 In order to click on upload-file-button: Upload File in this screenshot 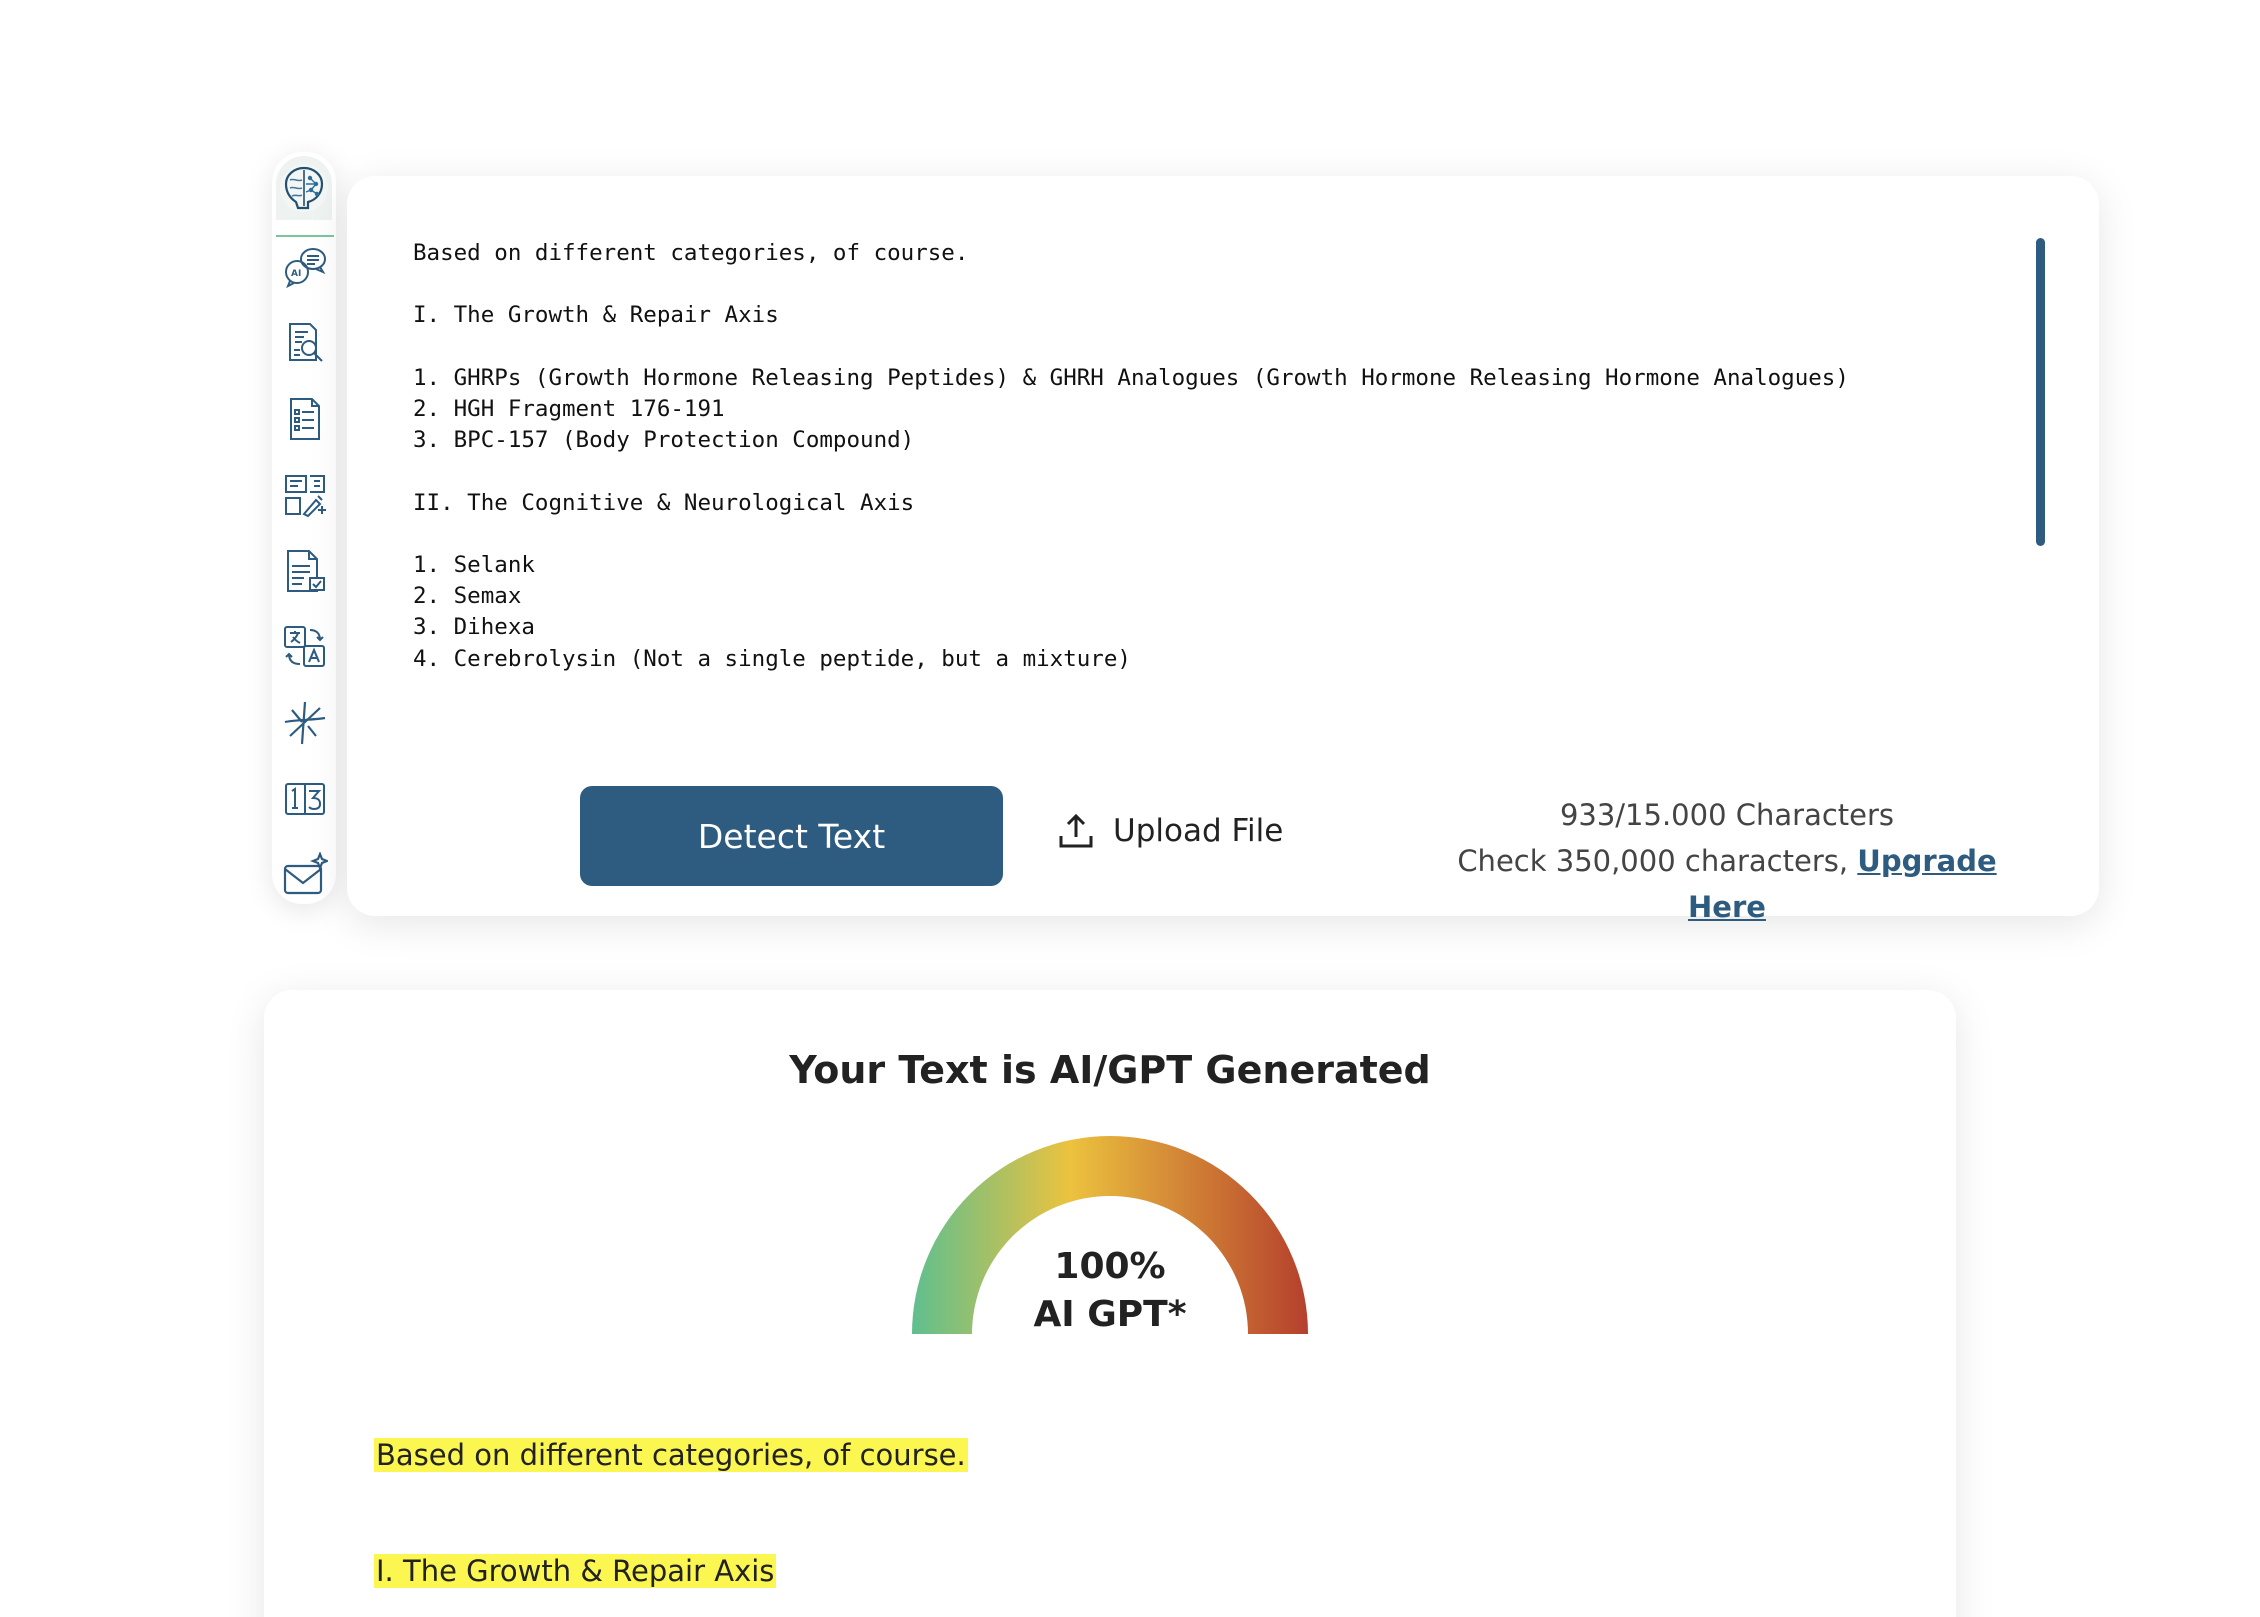, I will do `click(1170, 831)`.